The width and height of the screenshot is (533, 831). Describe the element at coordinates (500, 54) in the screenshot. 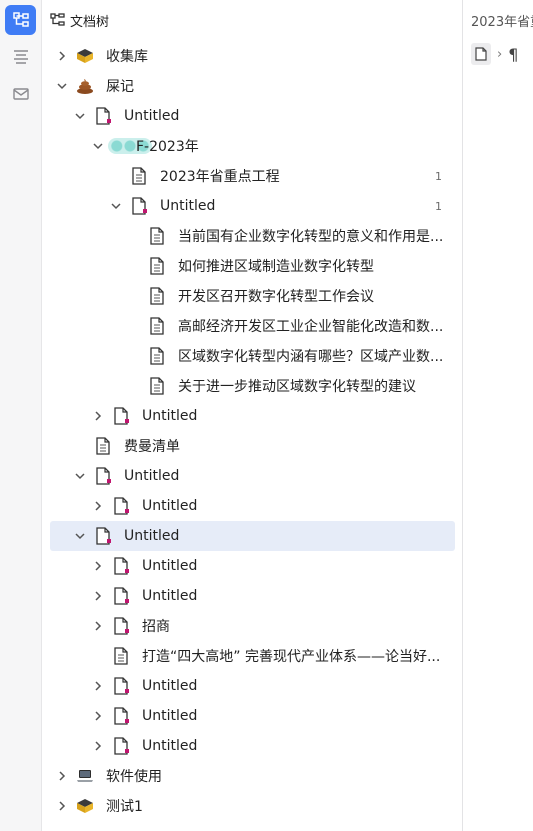

I see `chevron-right-icon: ›` at that location.